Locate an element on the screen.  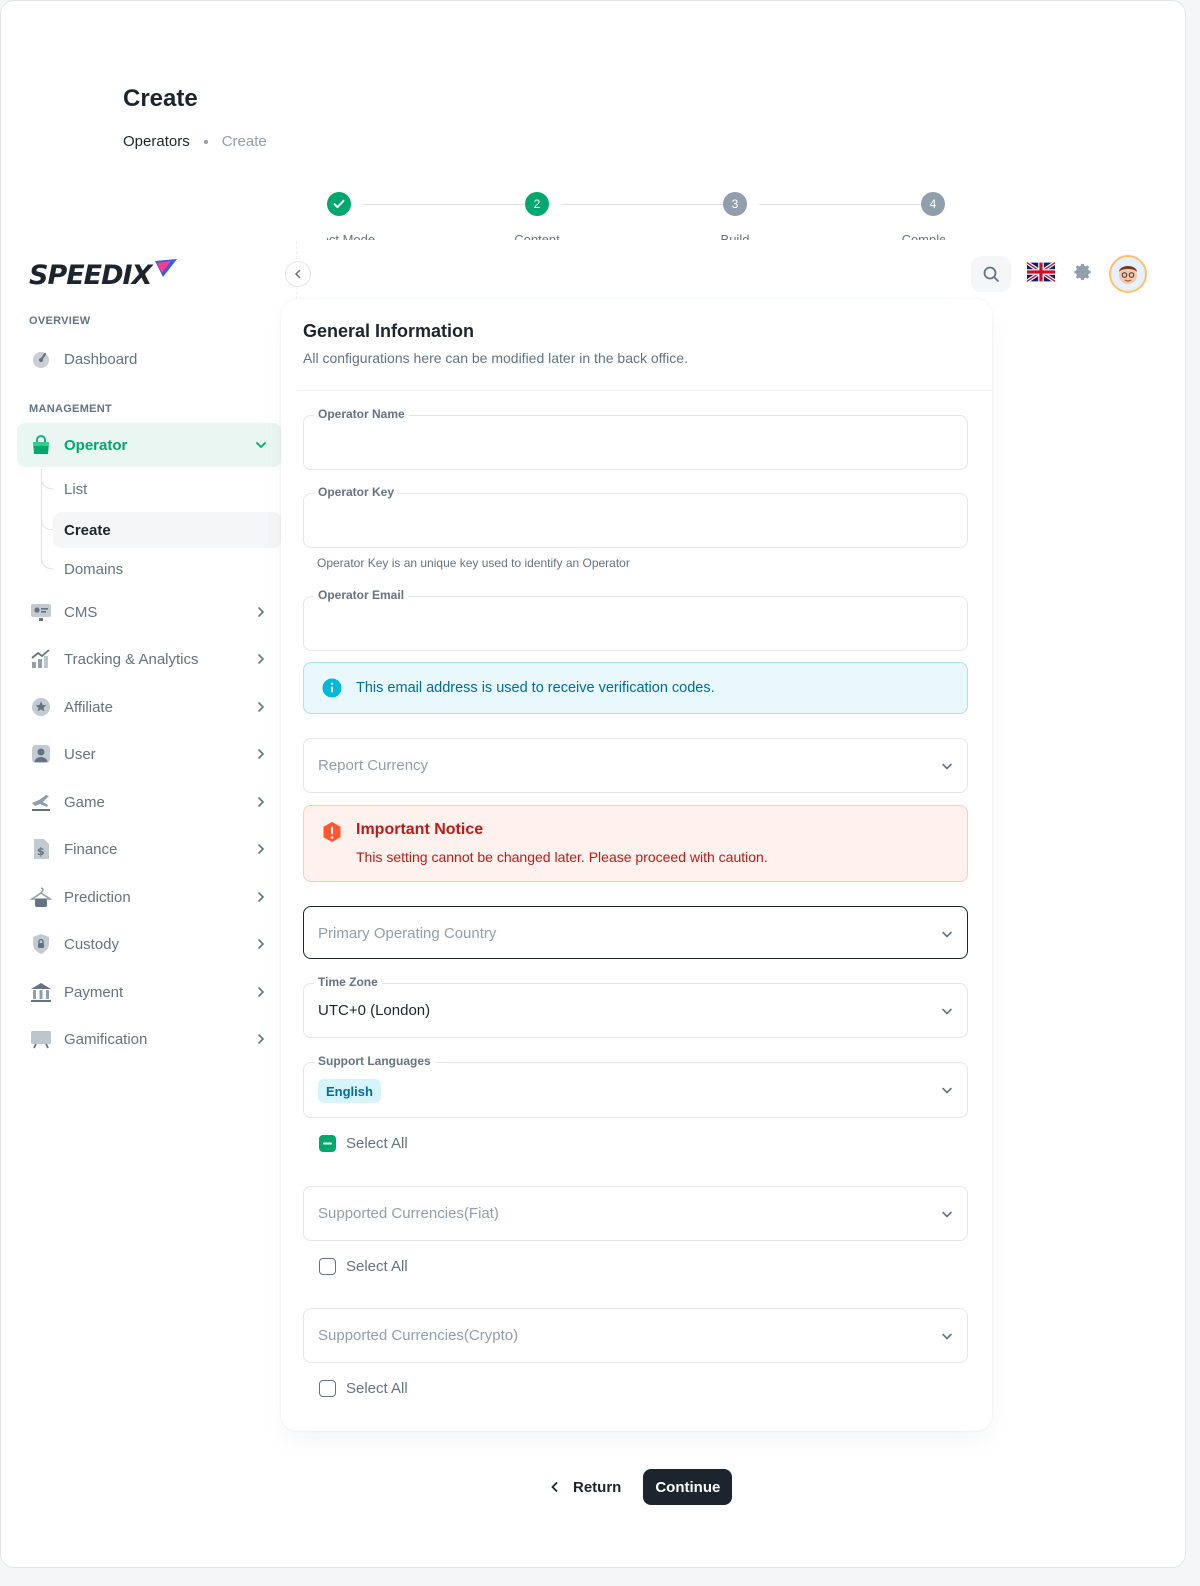
section-overview: OVERVIEW is located at coordinates (60, 321).